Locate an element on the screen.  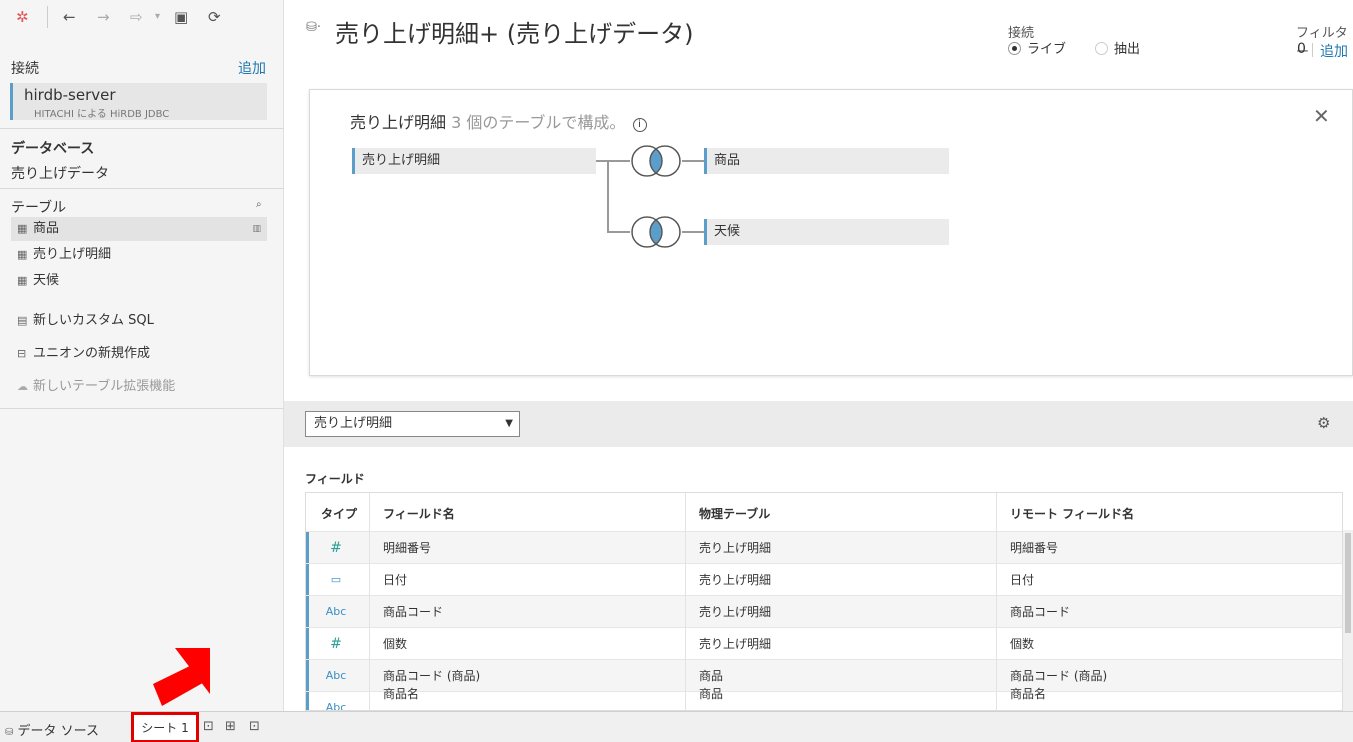
datasource-icon: ⛁· is located at coordinates (314, 27).